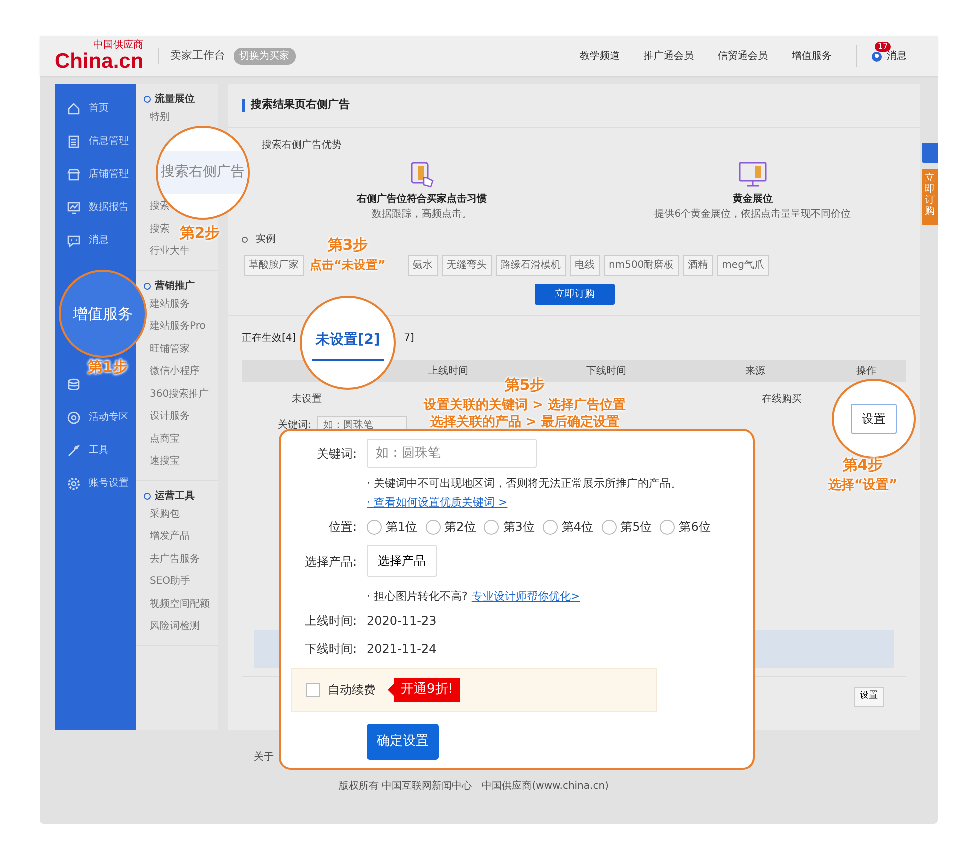  I want to click on messages-link: 消息, so click(897, 56).